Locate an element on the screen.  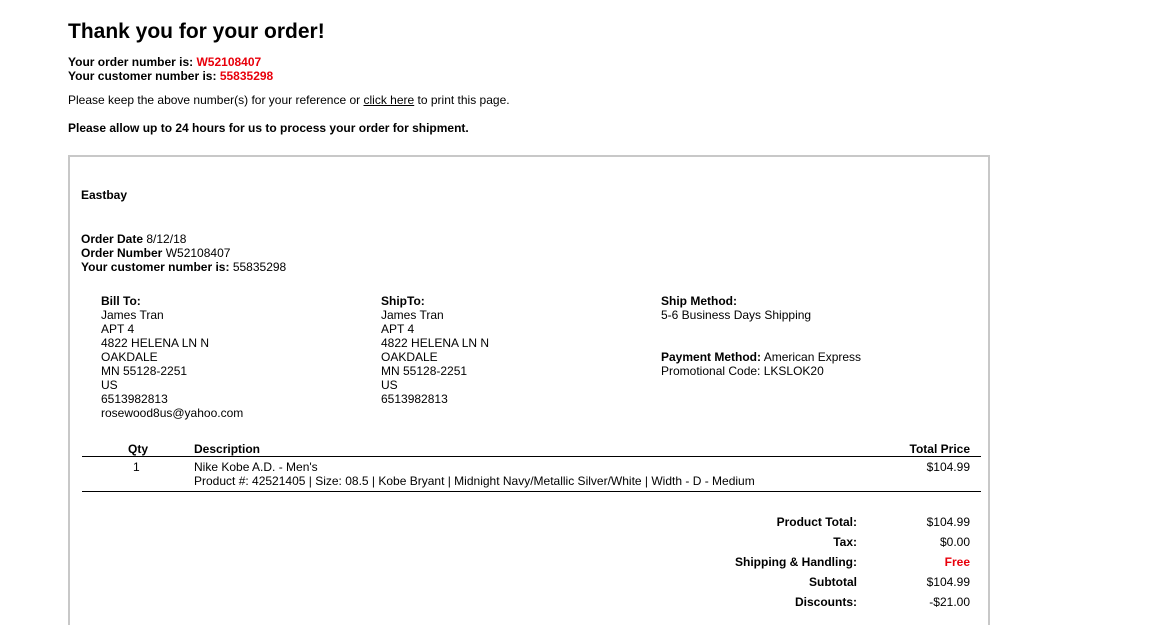
print-page-link: click here is located at coordinates (389, 100).